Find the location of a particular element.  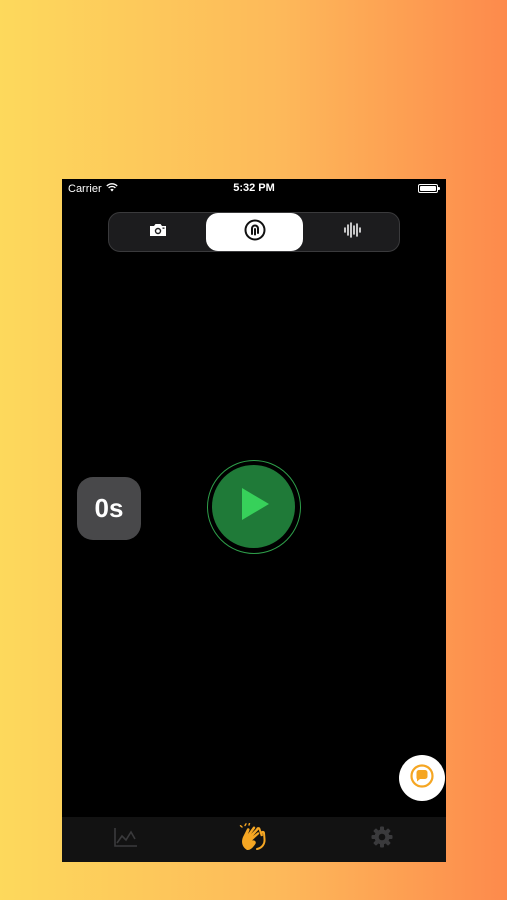

mode-sound is located at coordinates (351, 232).